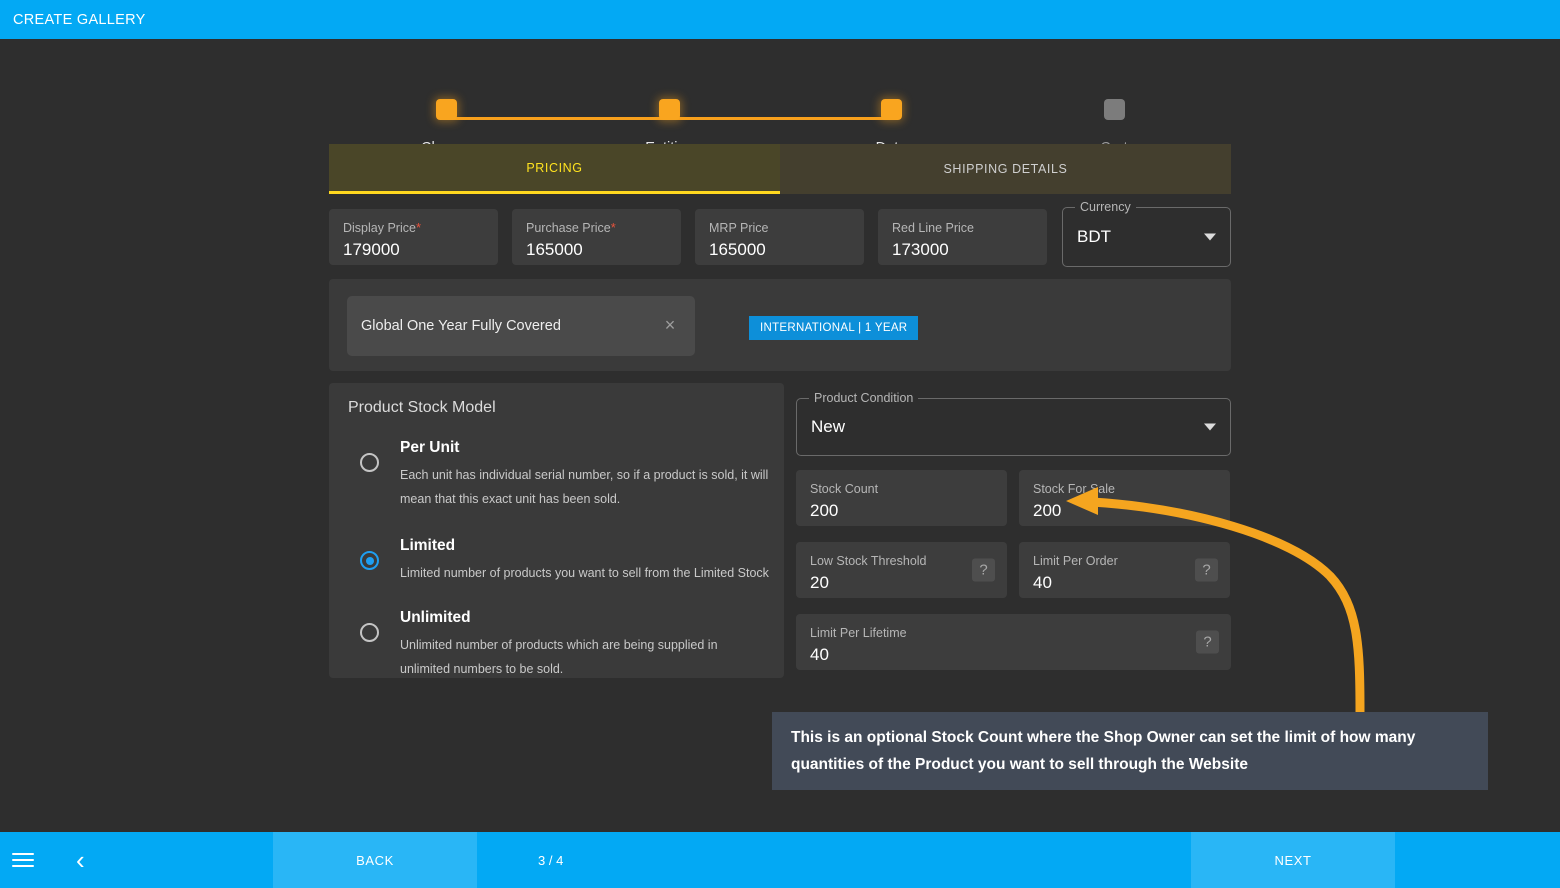 This screenshot has height=888, width=1560. What do you see at coordinates (369, 462) in the screenshot?
I see `radio-per-unit` at bounding box center [369, 462].